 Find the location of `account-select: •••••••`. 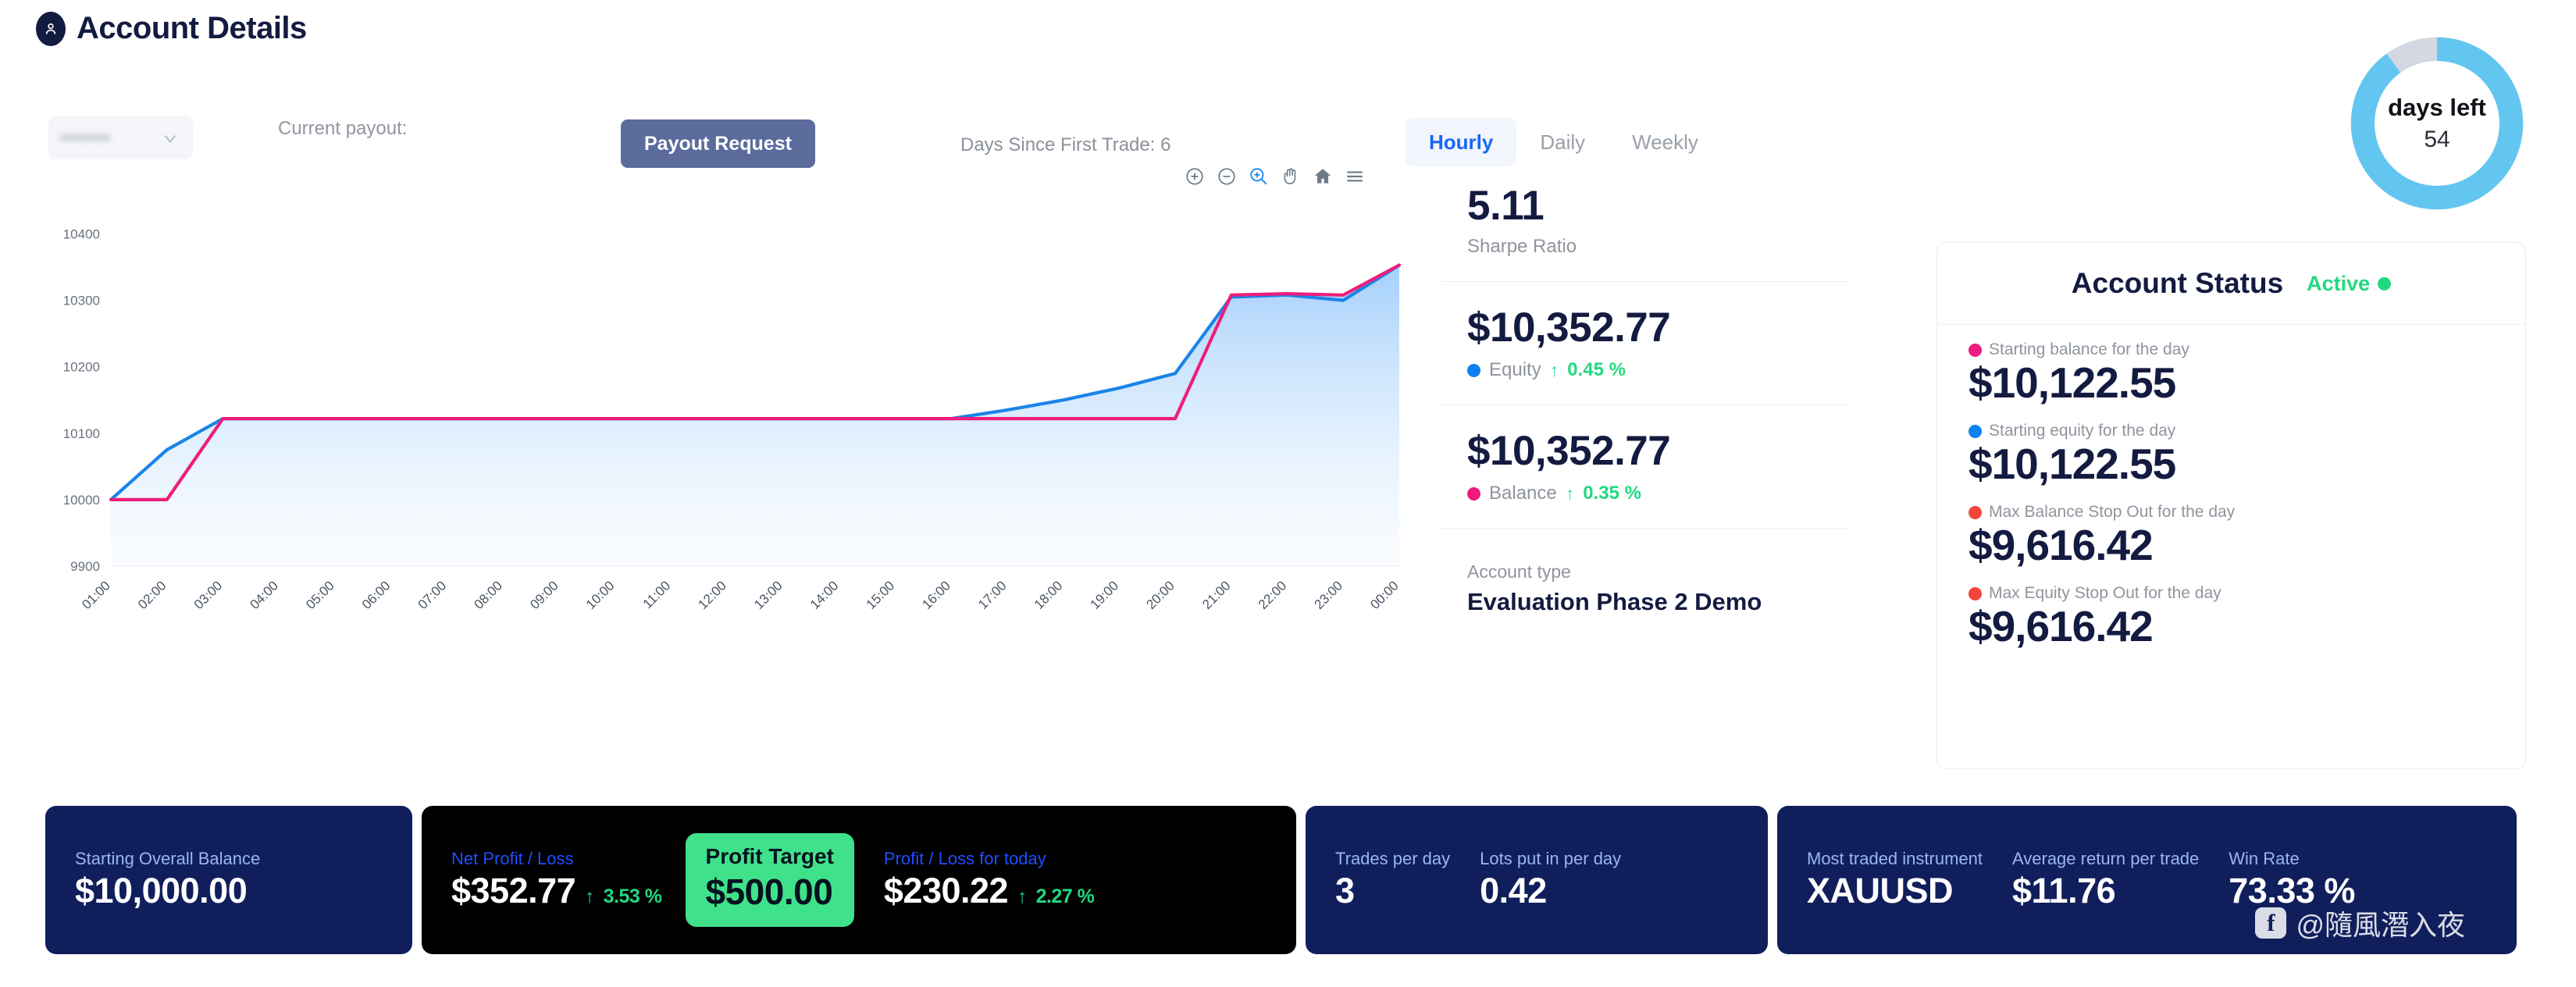

account-select: ••••••• is located at coordinates (121, 138).